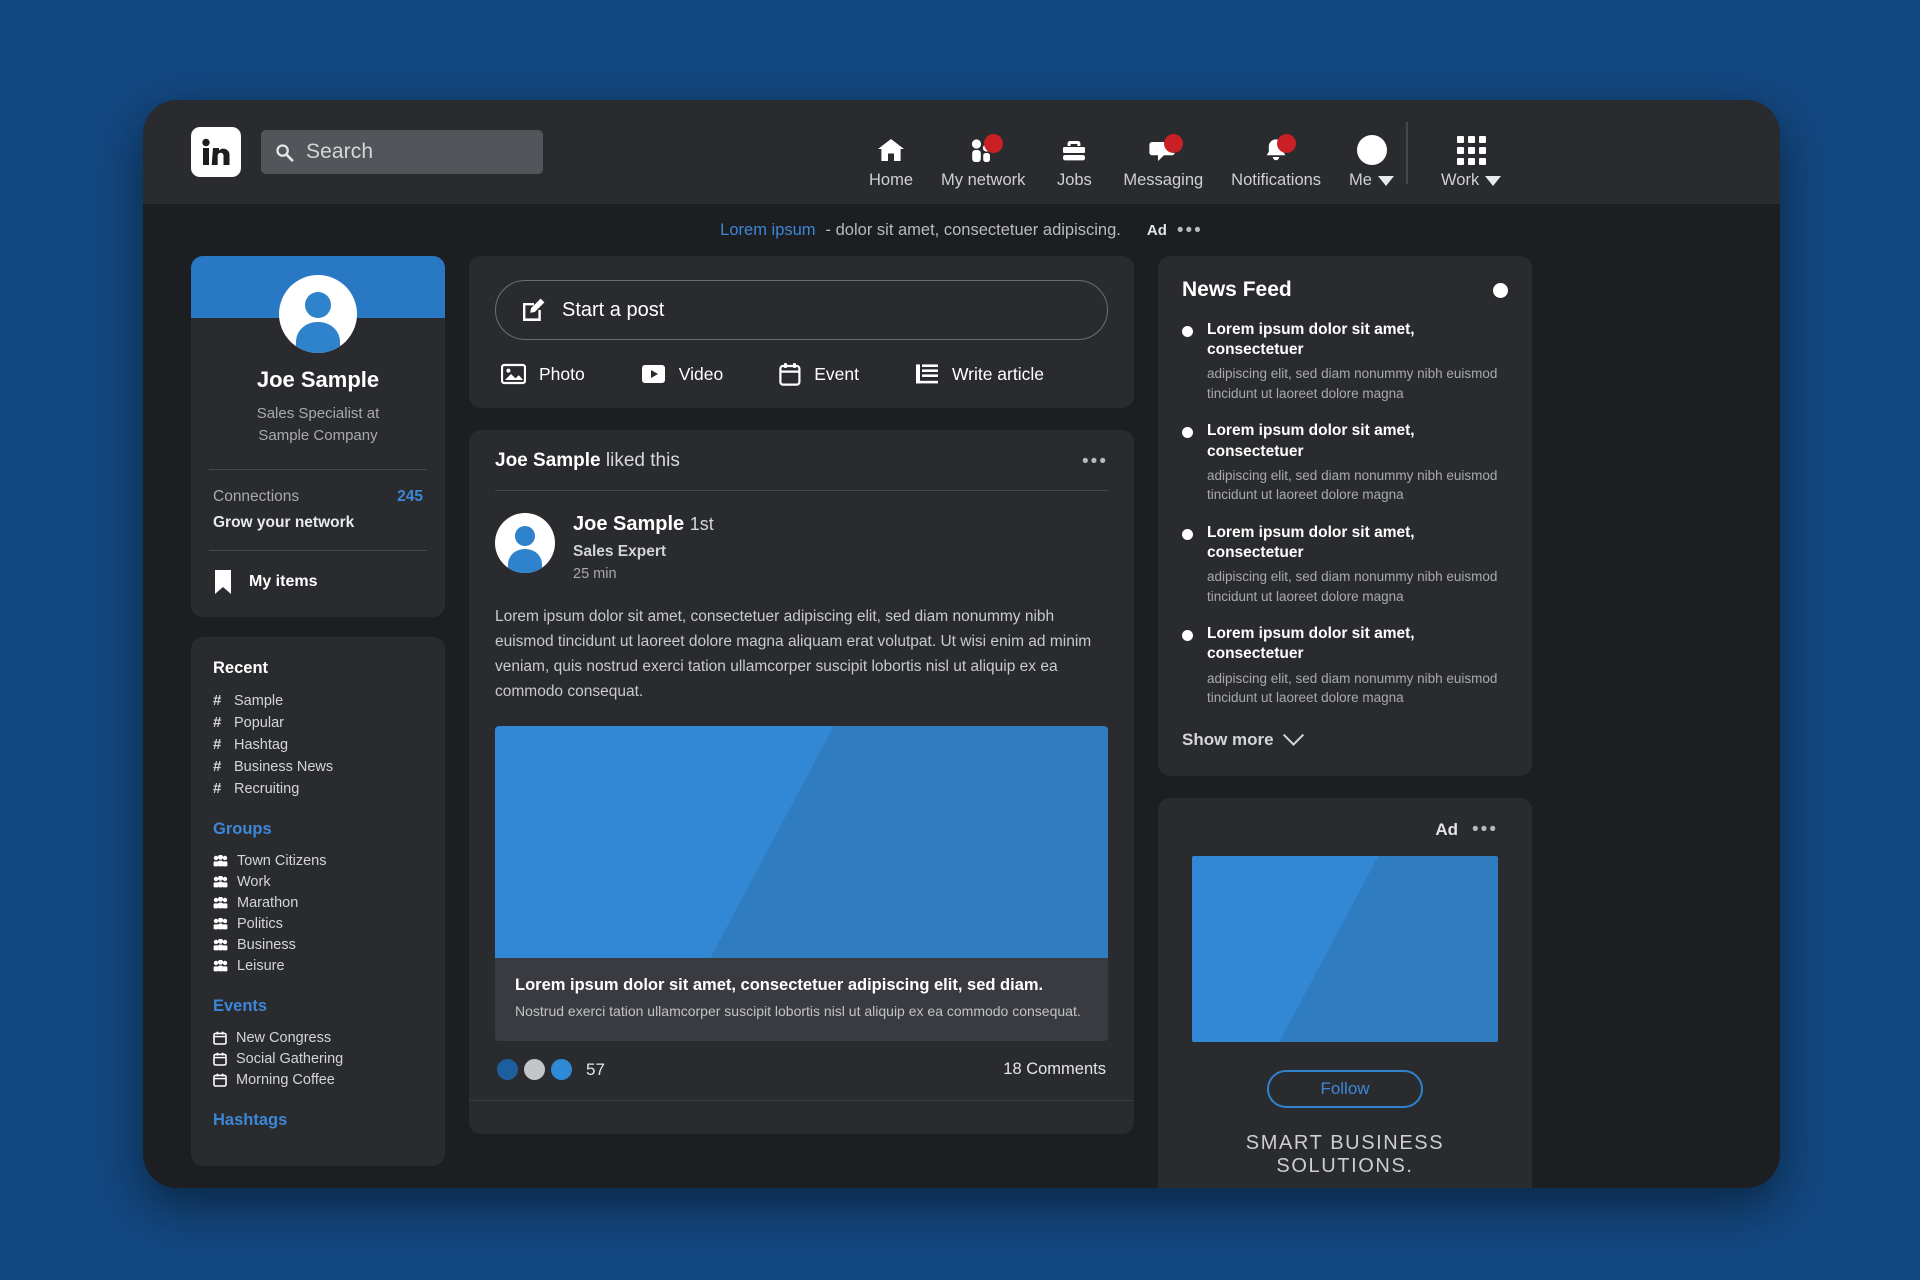 The image size is (1920, 1280). Describe the element at coordinates (216, 152) in the screenshot. I see `linkedin-logo-icon` at that location.